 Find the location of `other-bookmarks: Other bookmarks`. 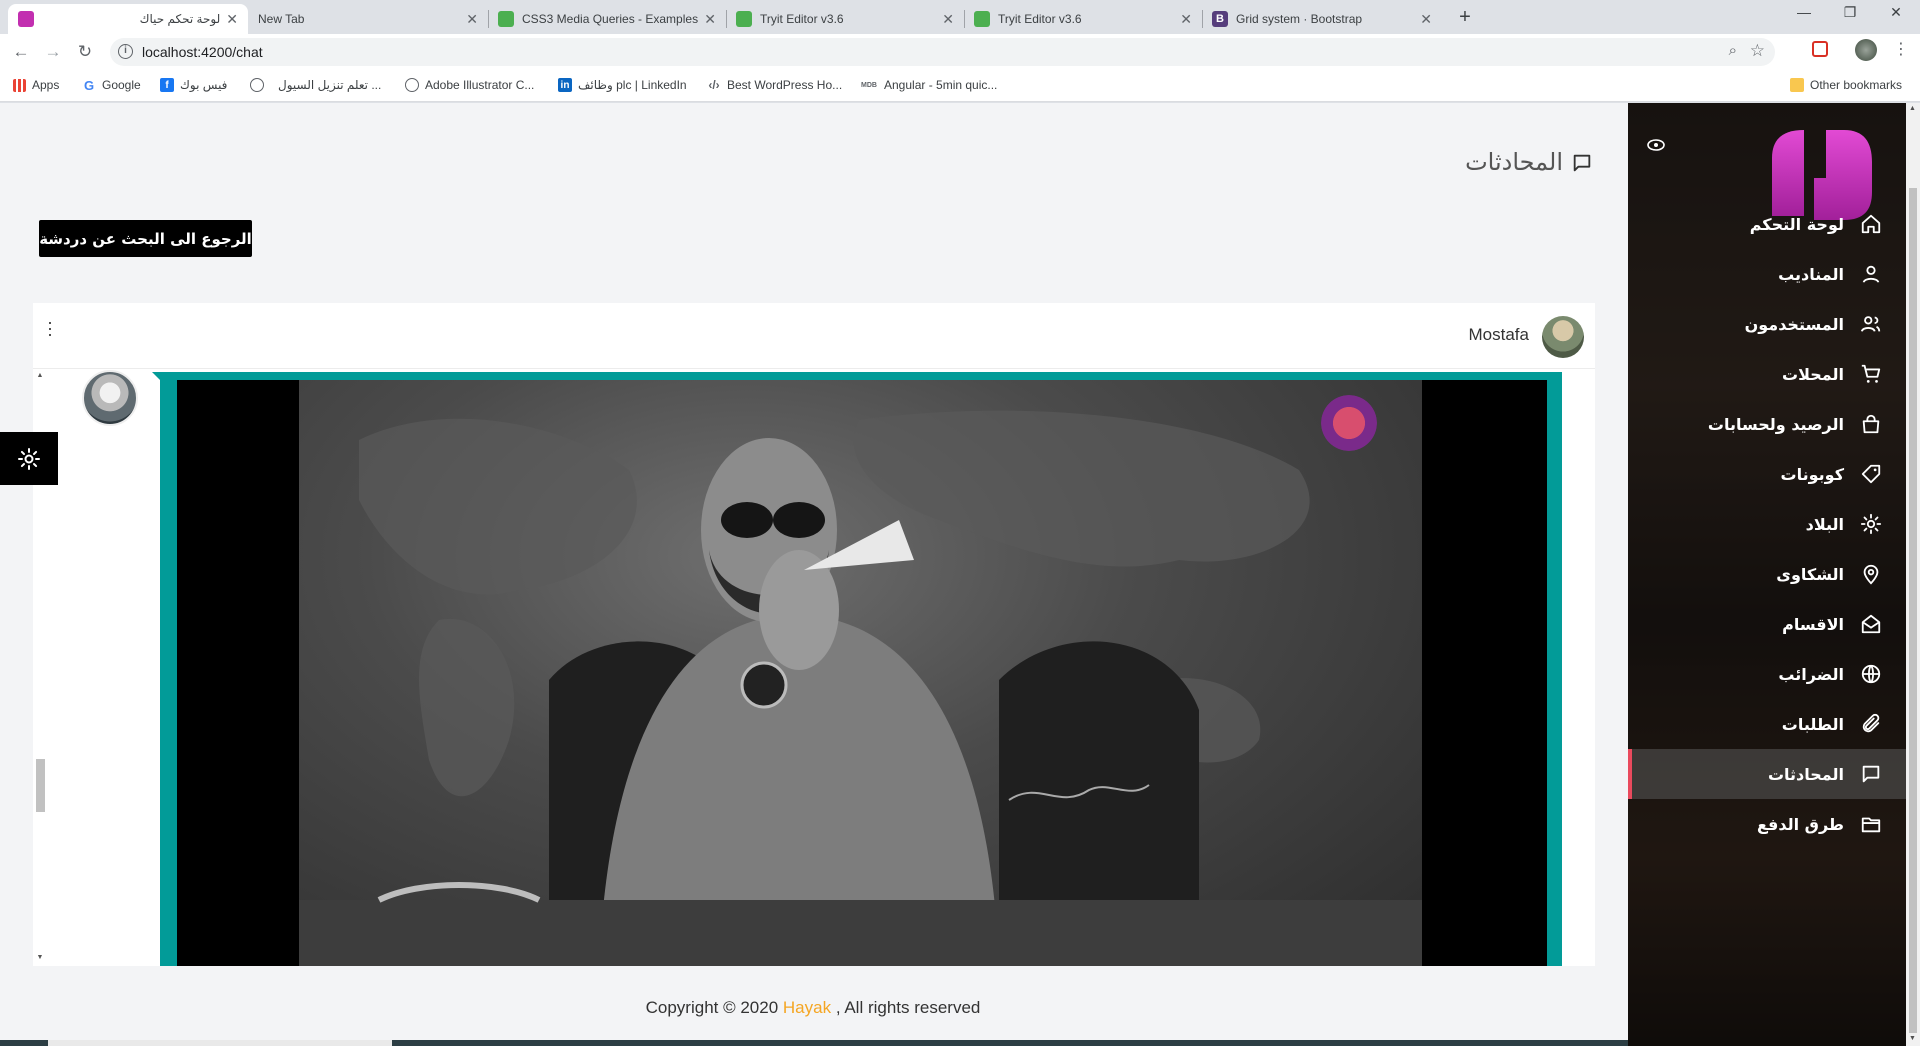

other-bookmarks: Other bookmarks is located at coordinates (1846, 85).